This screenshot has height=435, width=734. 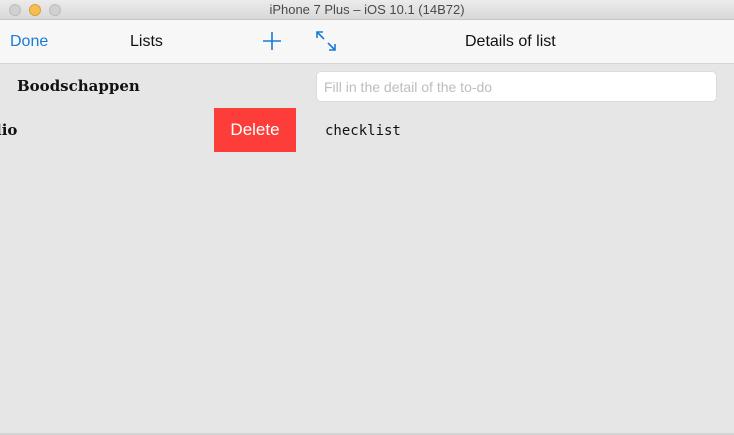 What do you see at coordinates (272, 41) in the screenshot?
I see `plus-icon` at bounding box center [272, 41].